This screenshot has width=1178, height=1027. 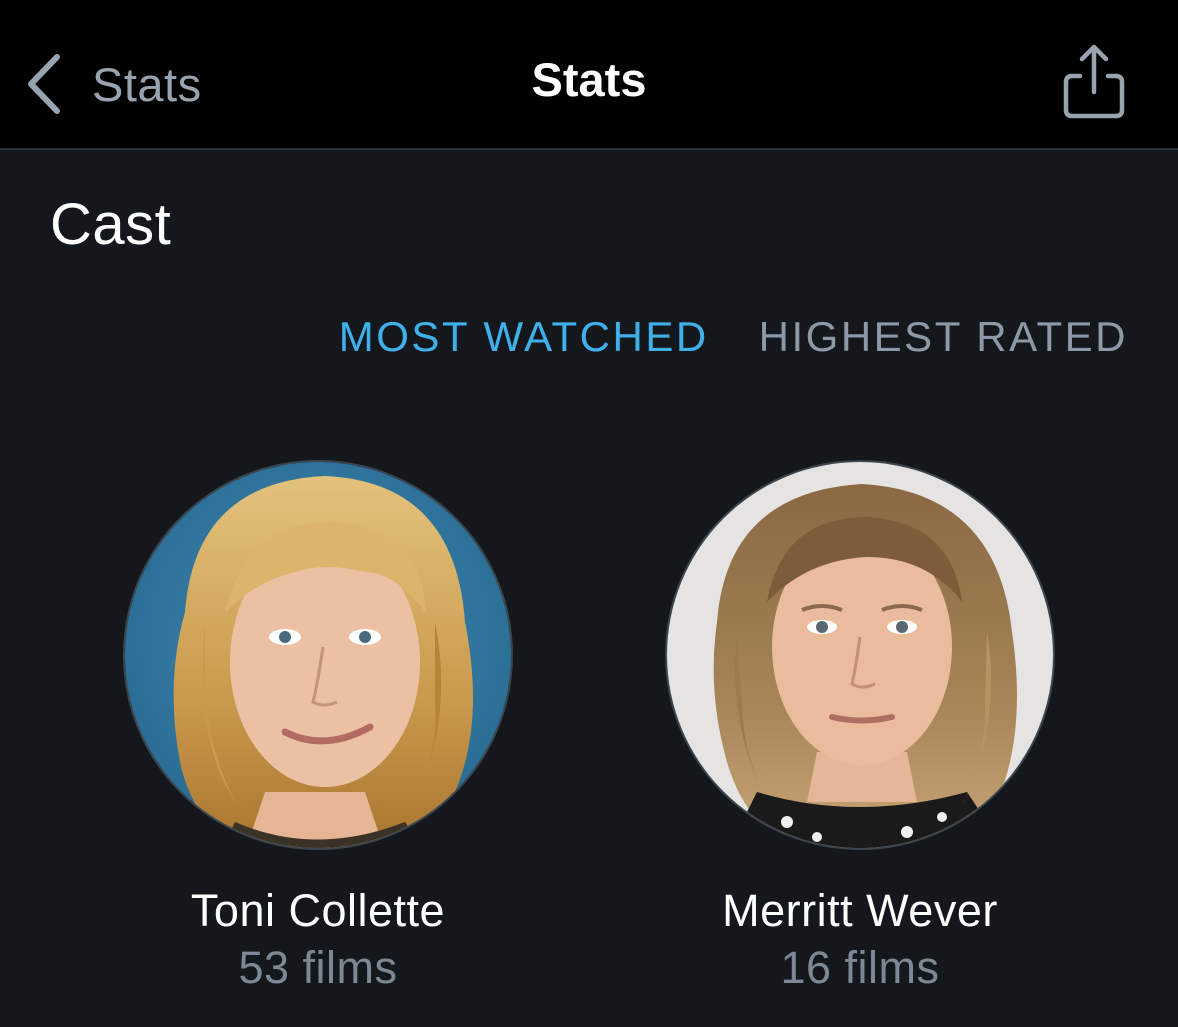 I want to click on sort-tabs: MOST WATCHED HIGHEST RATED, so click(x=733, y=337).